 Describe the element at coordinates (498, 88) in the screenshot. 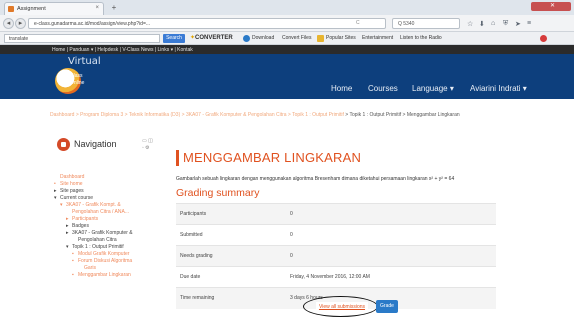

I see `nav-user-menu: Aviarini Indrati ▾` at that location.